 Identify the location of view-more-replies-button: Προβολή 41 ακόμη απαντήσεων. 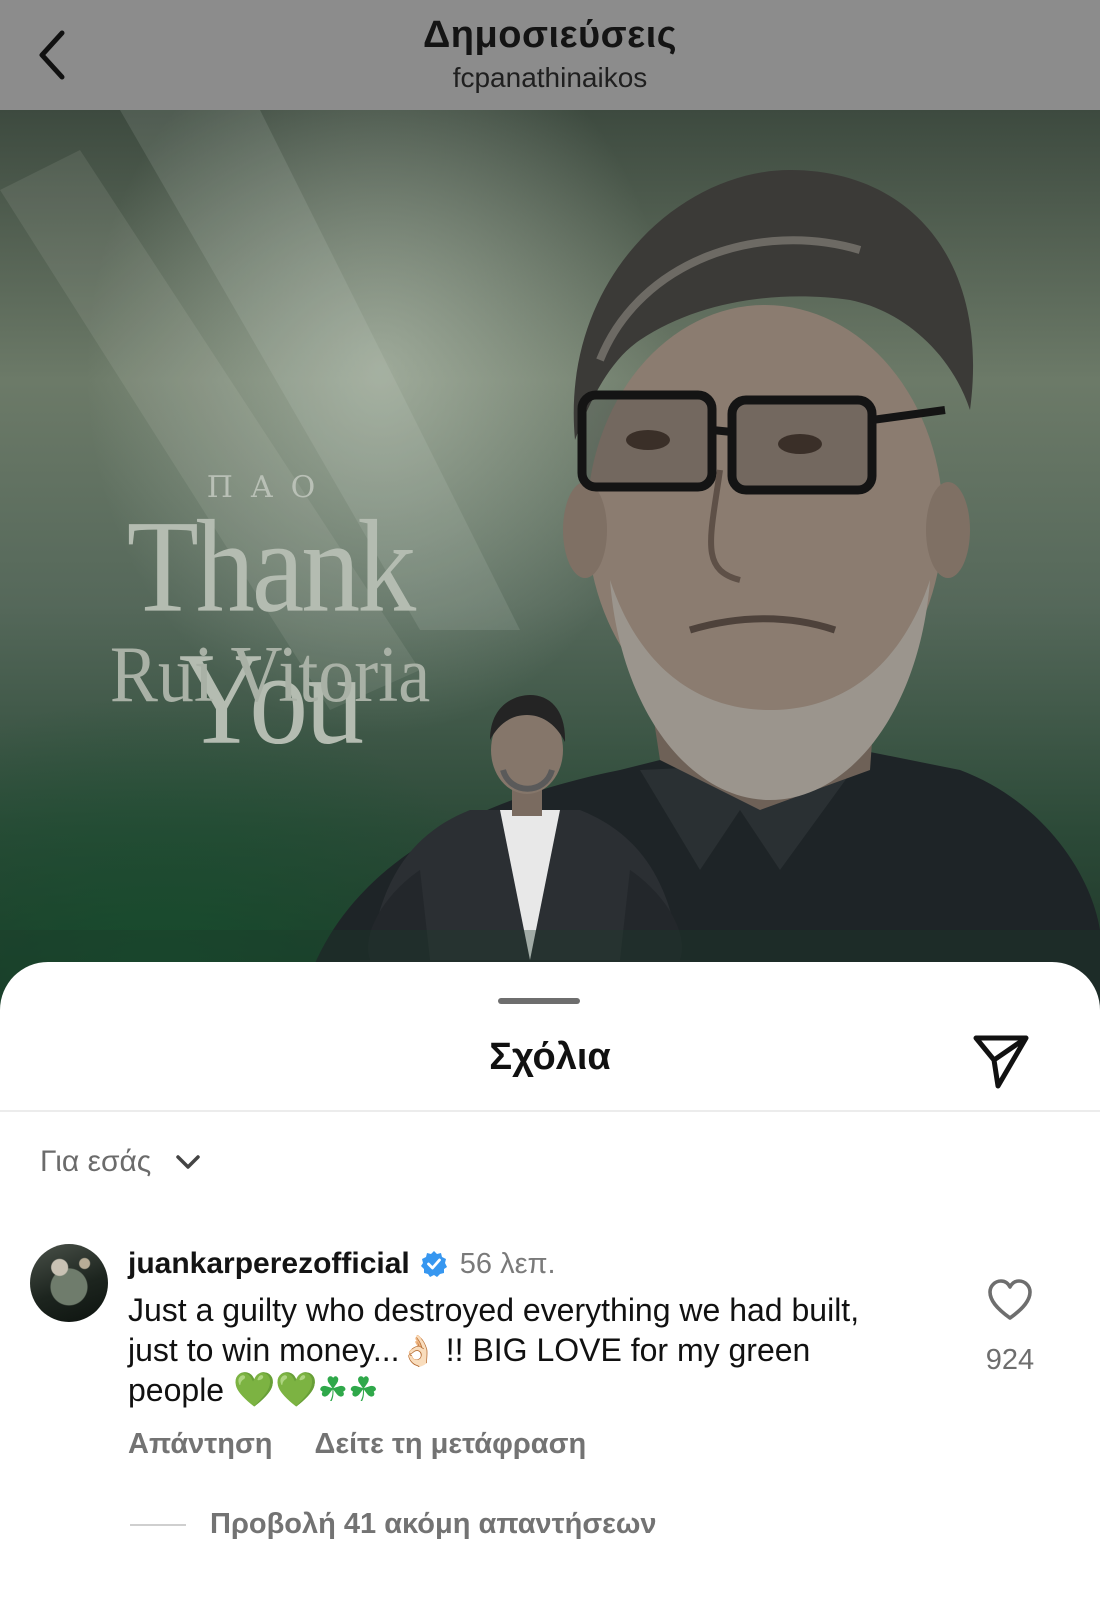
(393, 1524).